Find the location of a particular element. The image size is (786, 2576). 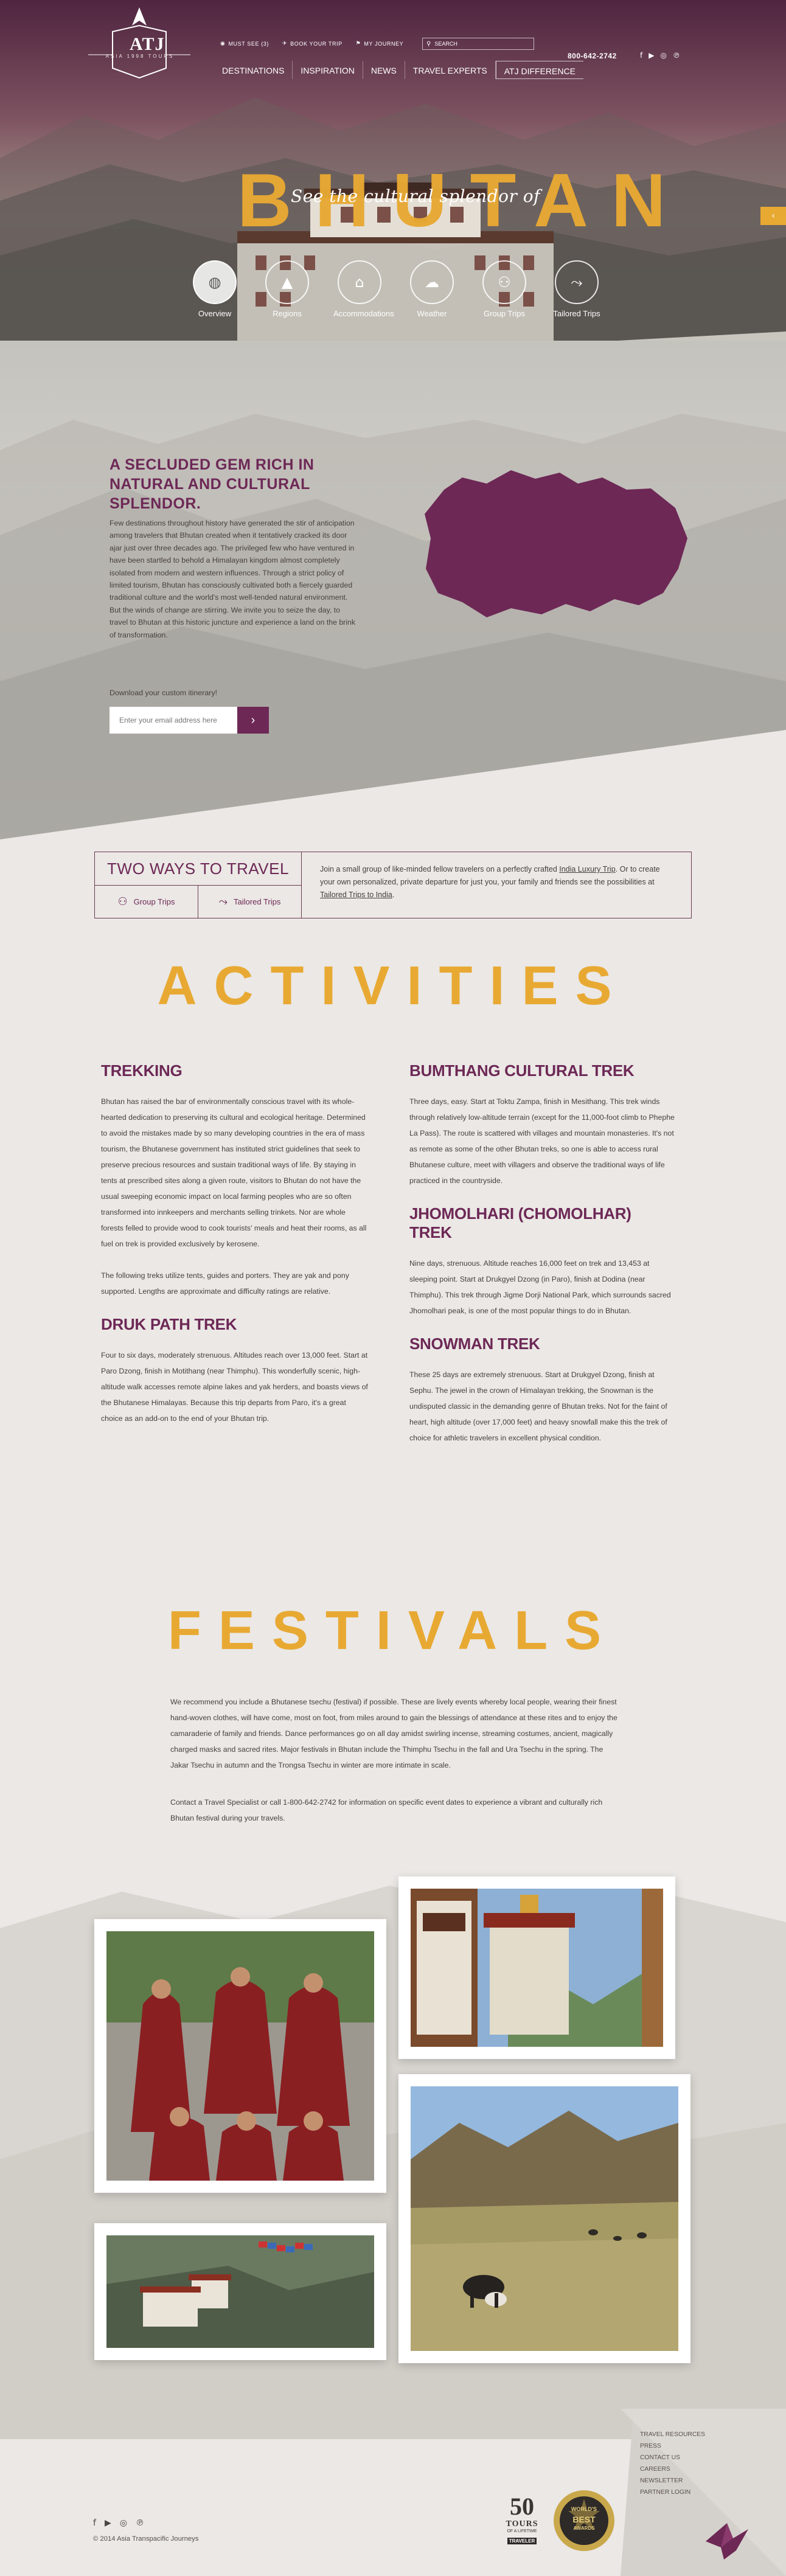

subnav-accommodations: ⌂ Accommodations is located at coordinates (363, 289).